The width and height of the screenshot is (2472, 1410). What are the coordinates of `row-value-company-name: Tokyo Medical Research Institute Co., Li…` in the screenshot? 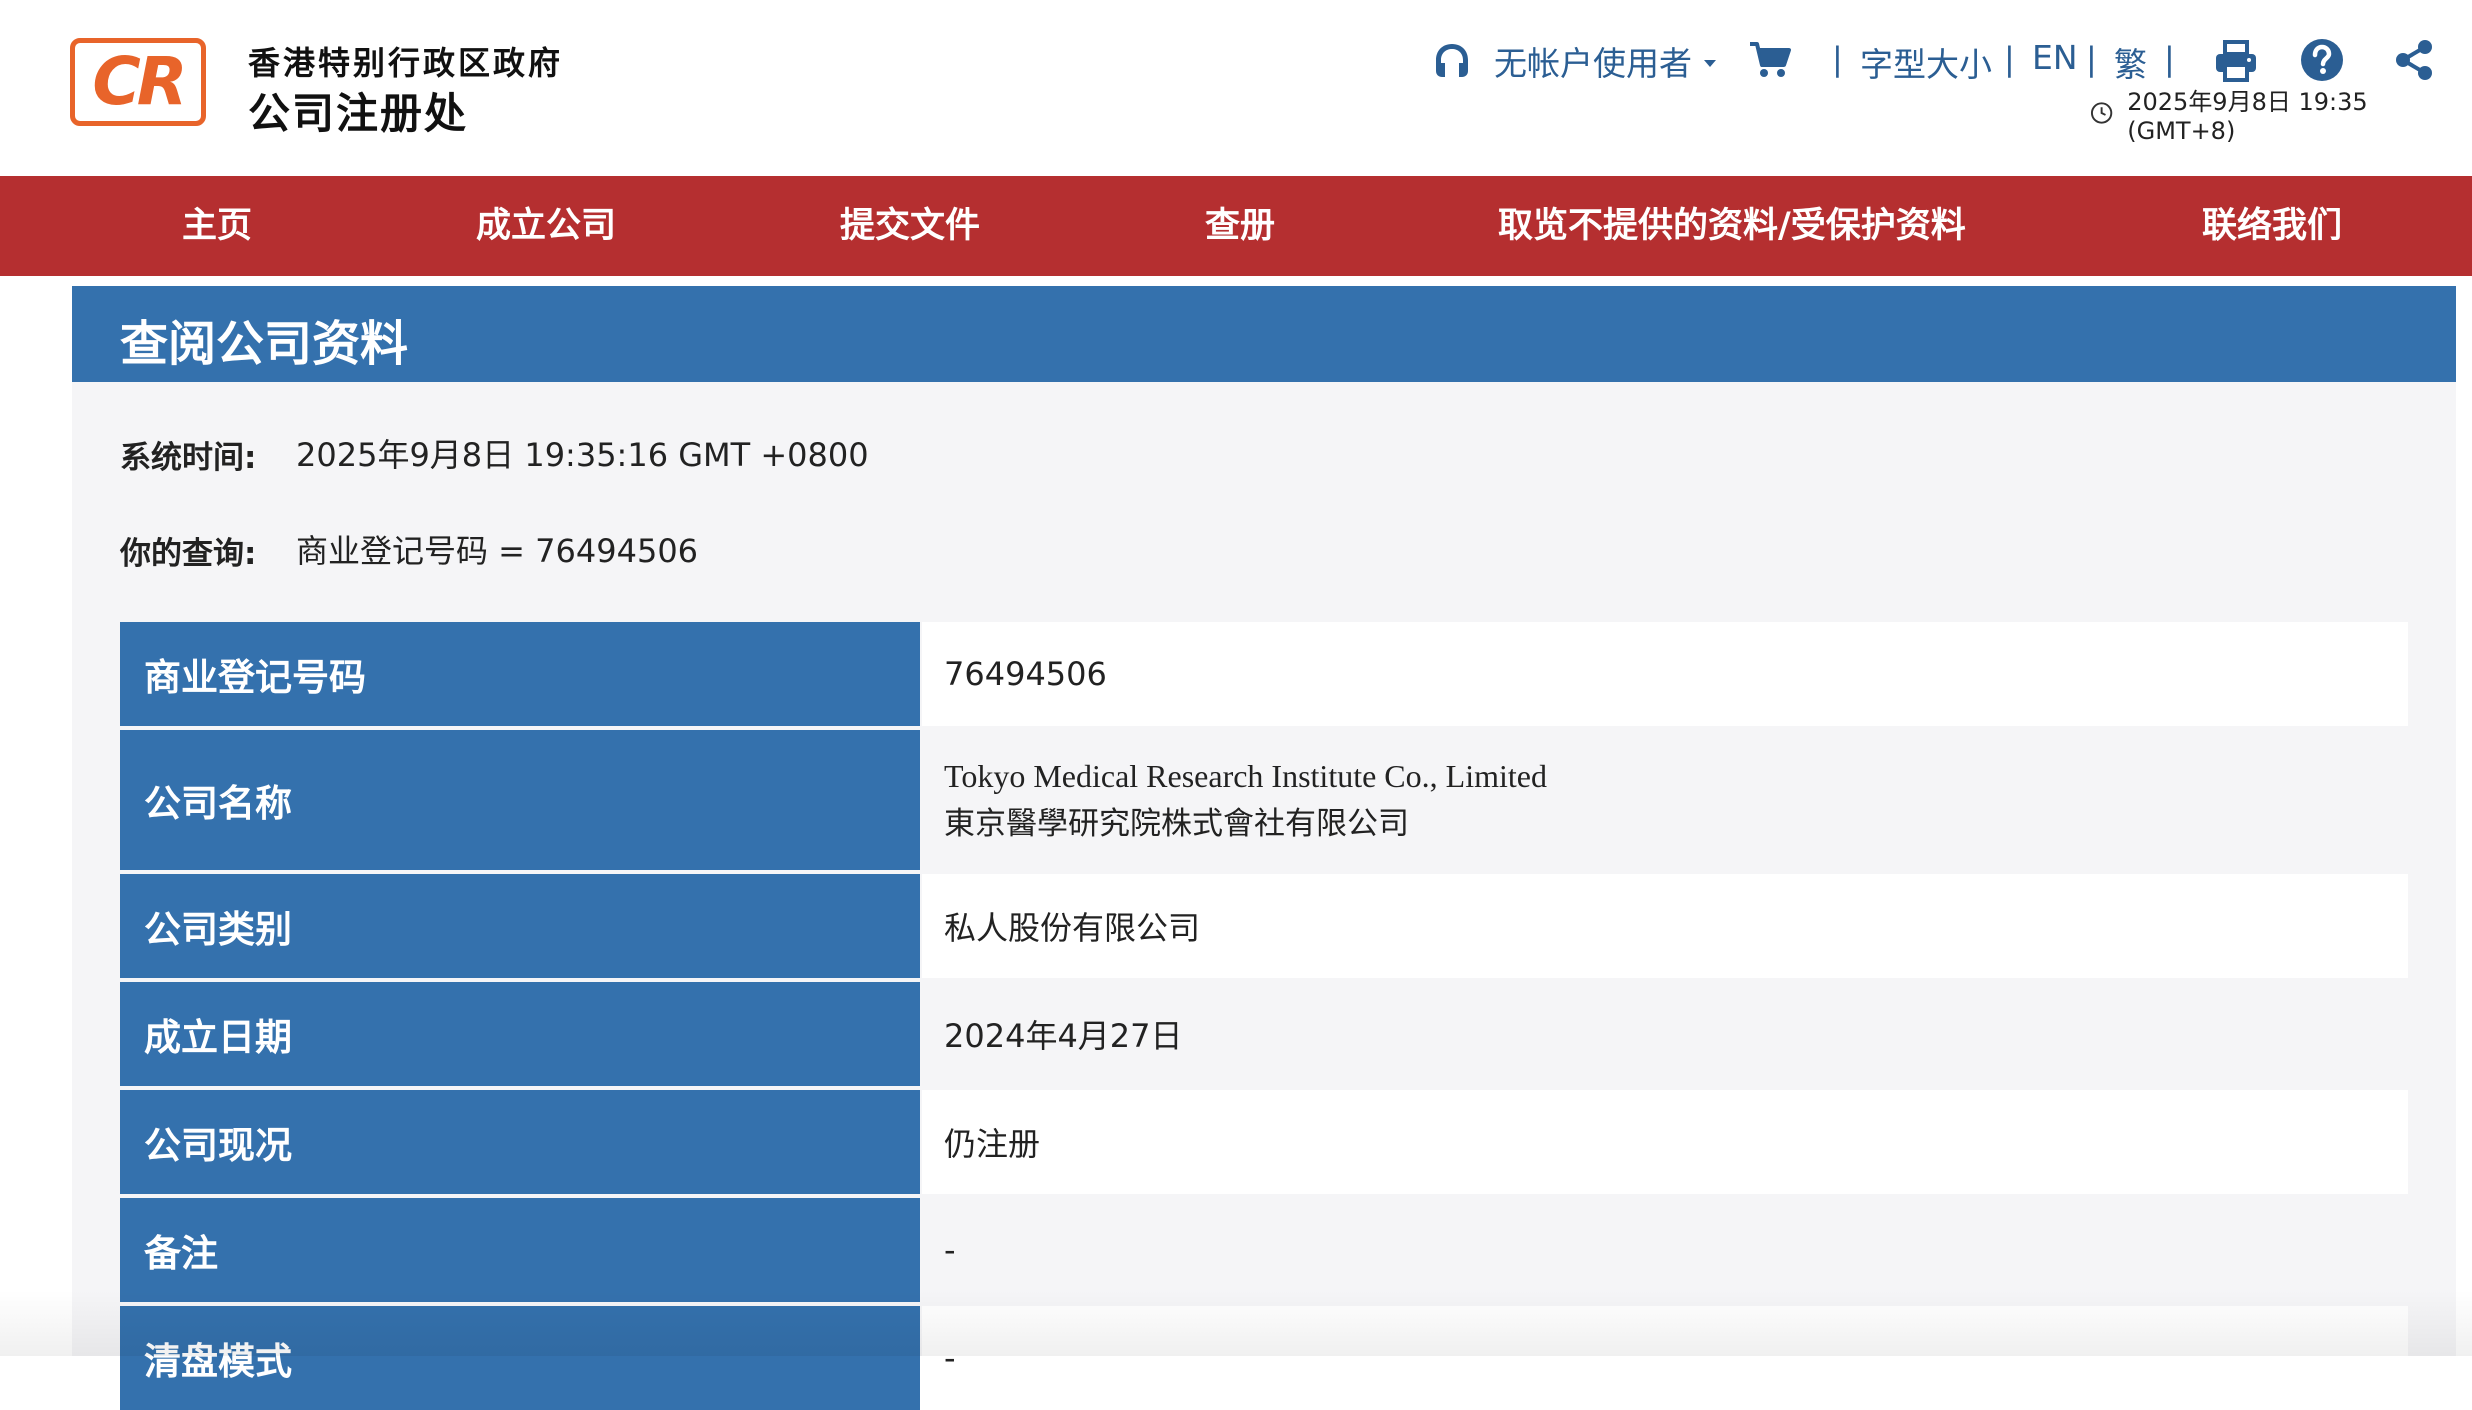 It's located at (1665, 800).